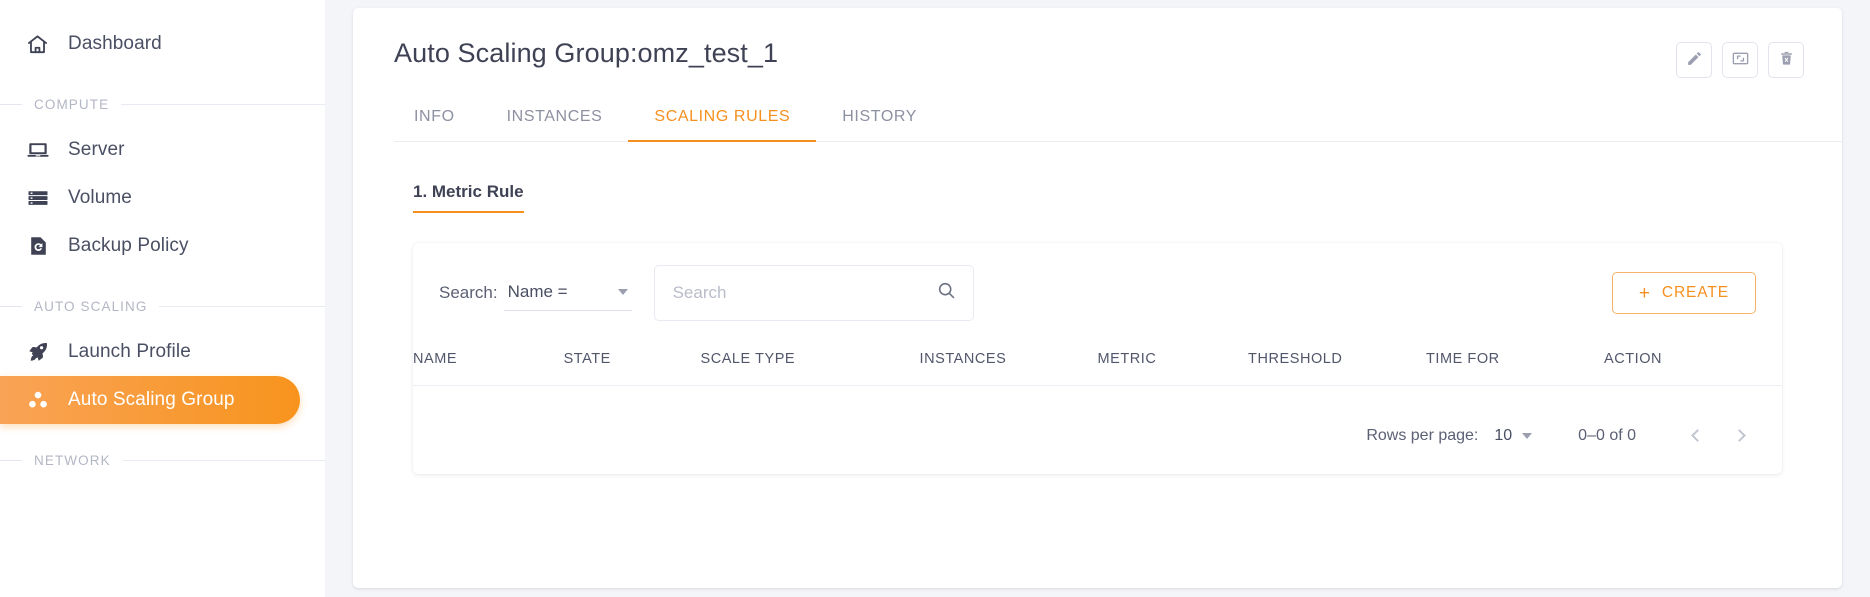 Image resolution: width=1870 pixels, height=597 pixels. What do you see at coordinates (468, 292) in the screenshot?
I see `search-label: Search:` at bounding box center [468, 292].